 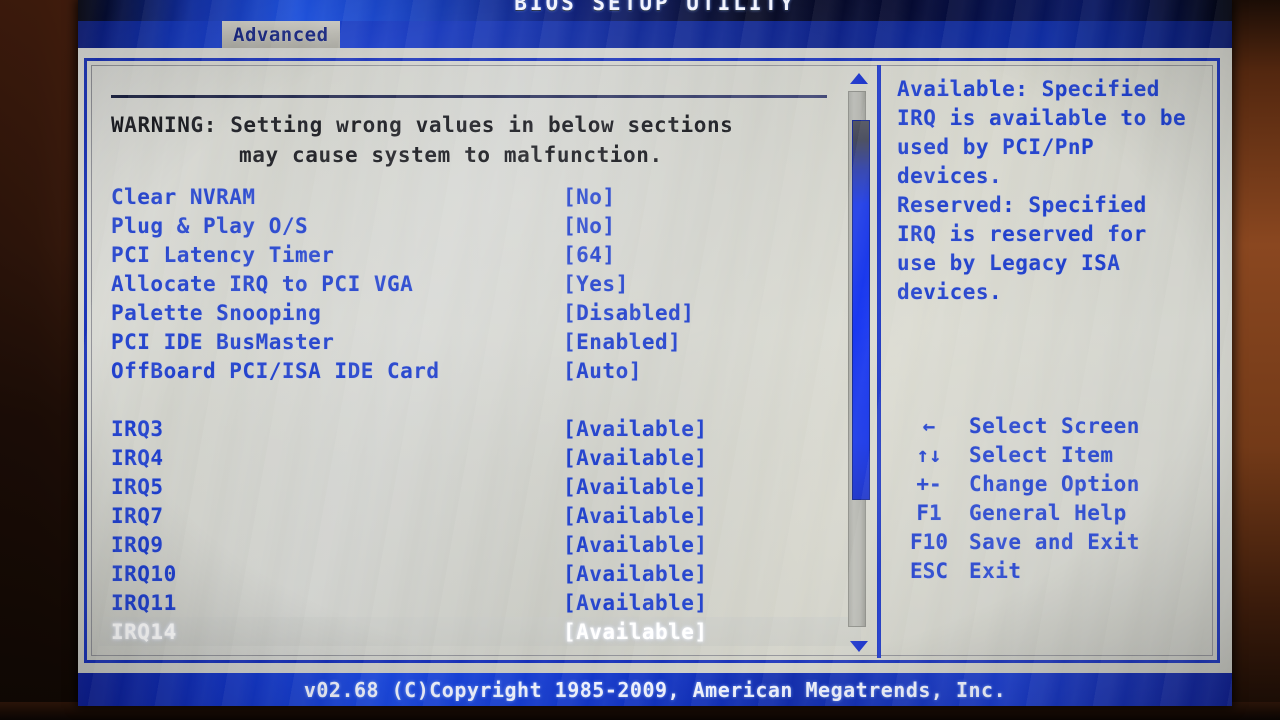 What do you see at coordinates (480, 602) in the screenshot?
I see `irq-row-irq11: IRQ11 [Available]` at bounding box center [480, 602].